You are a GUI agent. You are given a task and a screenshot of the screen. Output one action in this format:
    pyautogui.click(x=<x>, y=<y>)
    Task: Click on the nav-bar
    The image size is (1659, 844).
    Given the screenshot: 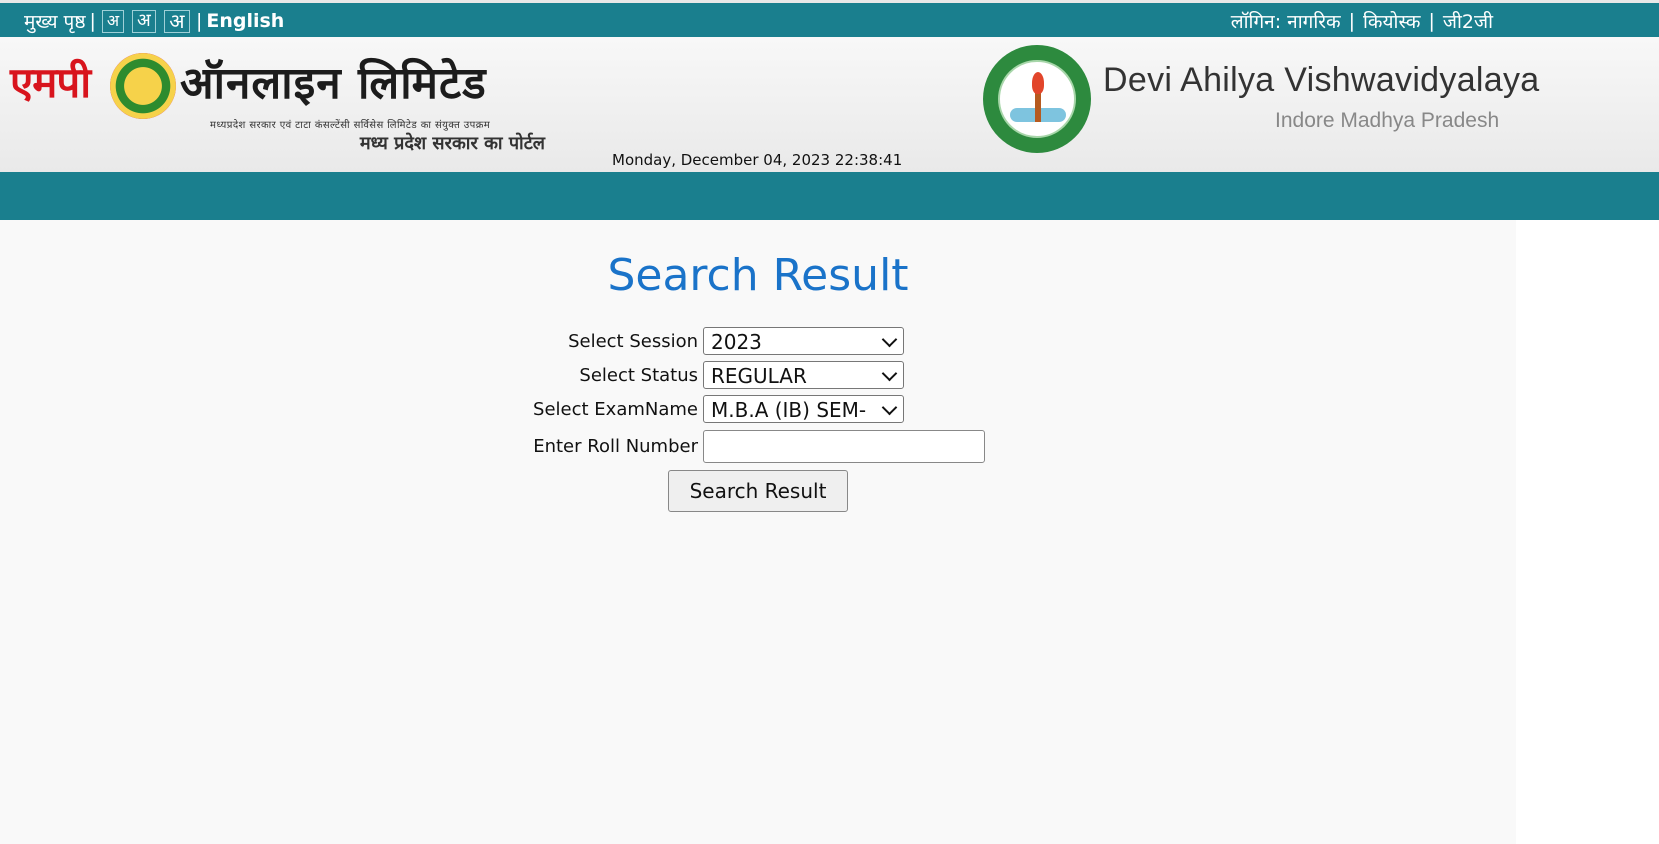 What is the action you would take?
    pyautogui.click(x=829, y=196)
    